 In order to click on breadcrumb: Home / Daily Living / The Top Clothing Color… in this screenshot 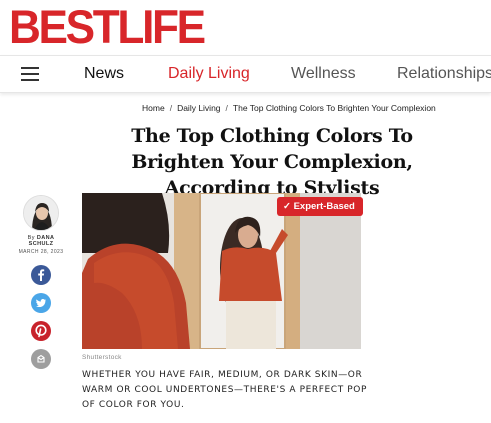, I will do `click(289, 108)`.